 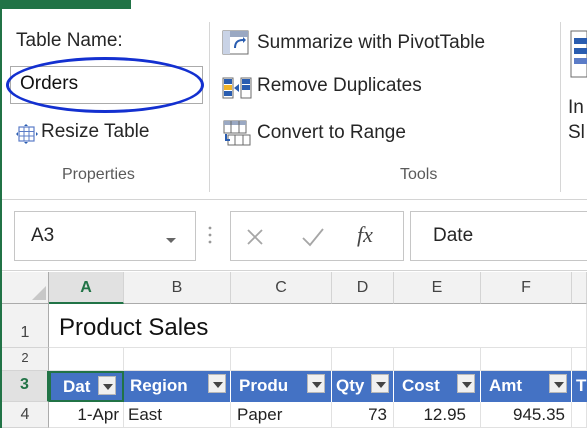 I want to click on remove-duplicates-button: Remove Duplicates, so click(x=352, y=89).